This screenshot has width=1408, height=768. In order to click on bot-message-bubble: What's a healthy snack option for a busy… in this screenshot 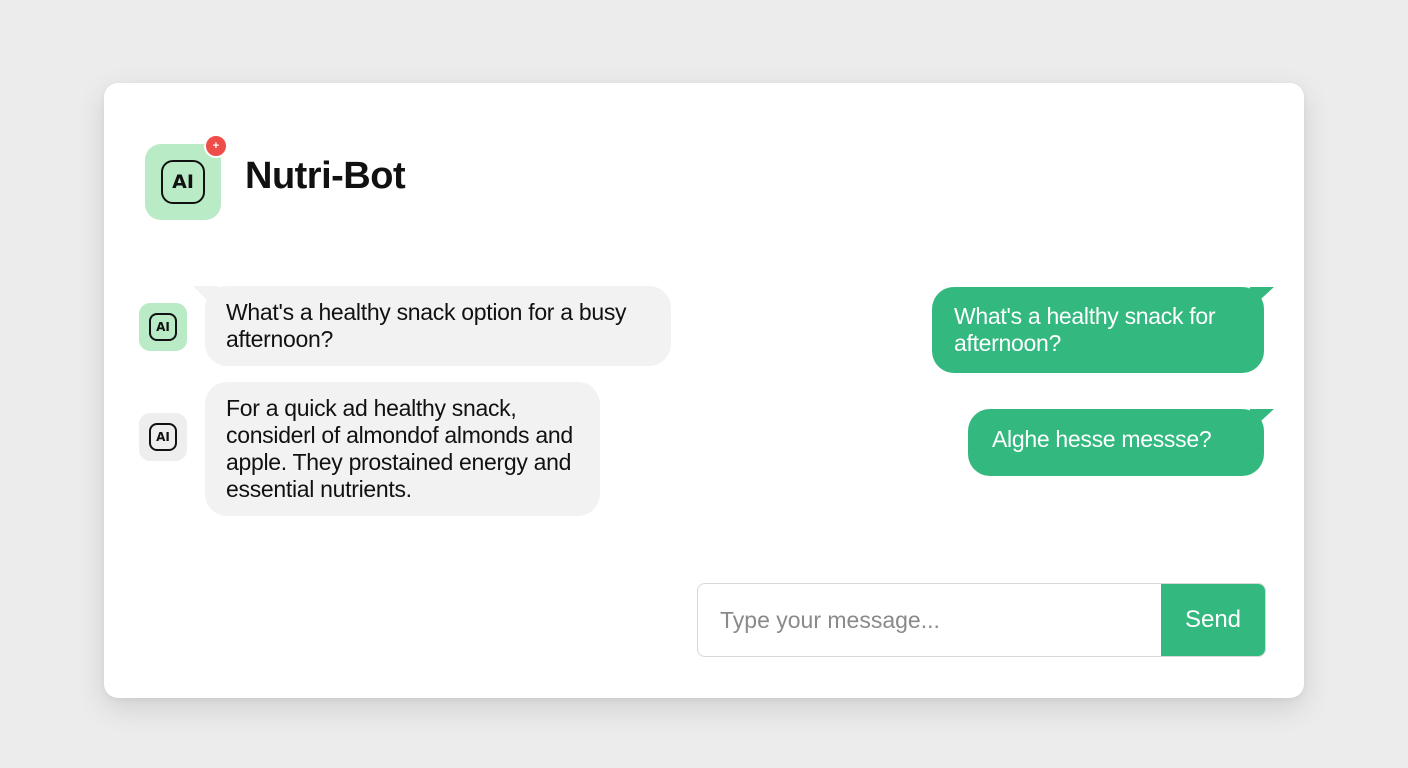, I will do `click(438, 326)`.